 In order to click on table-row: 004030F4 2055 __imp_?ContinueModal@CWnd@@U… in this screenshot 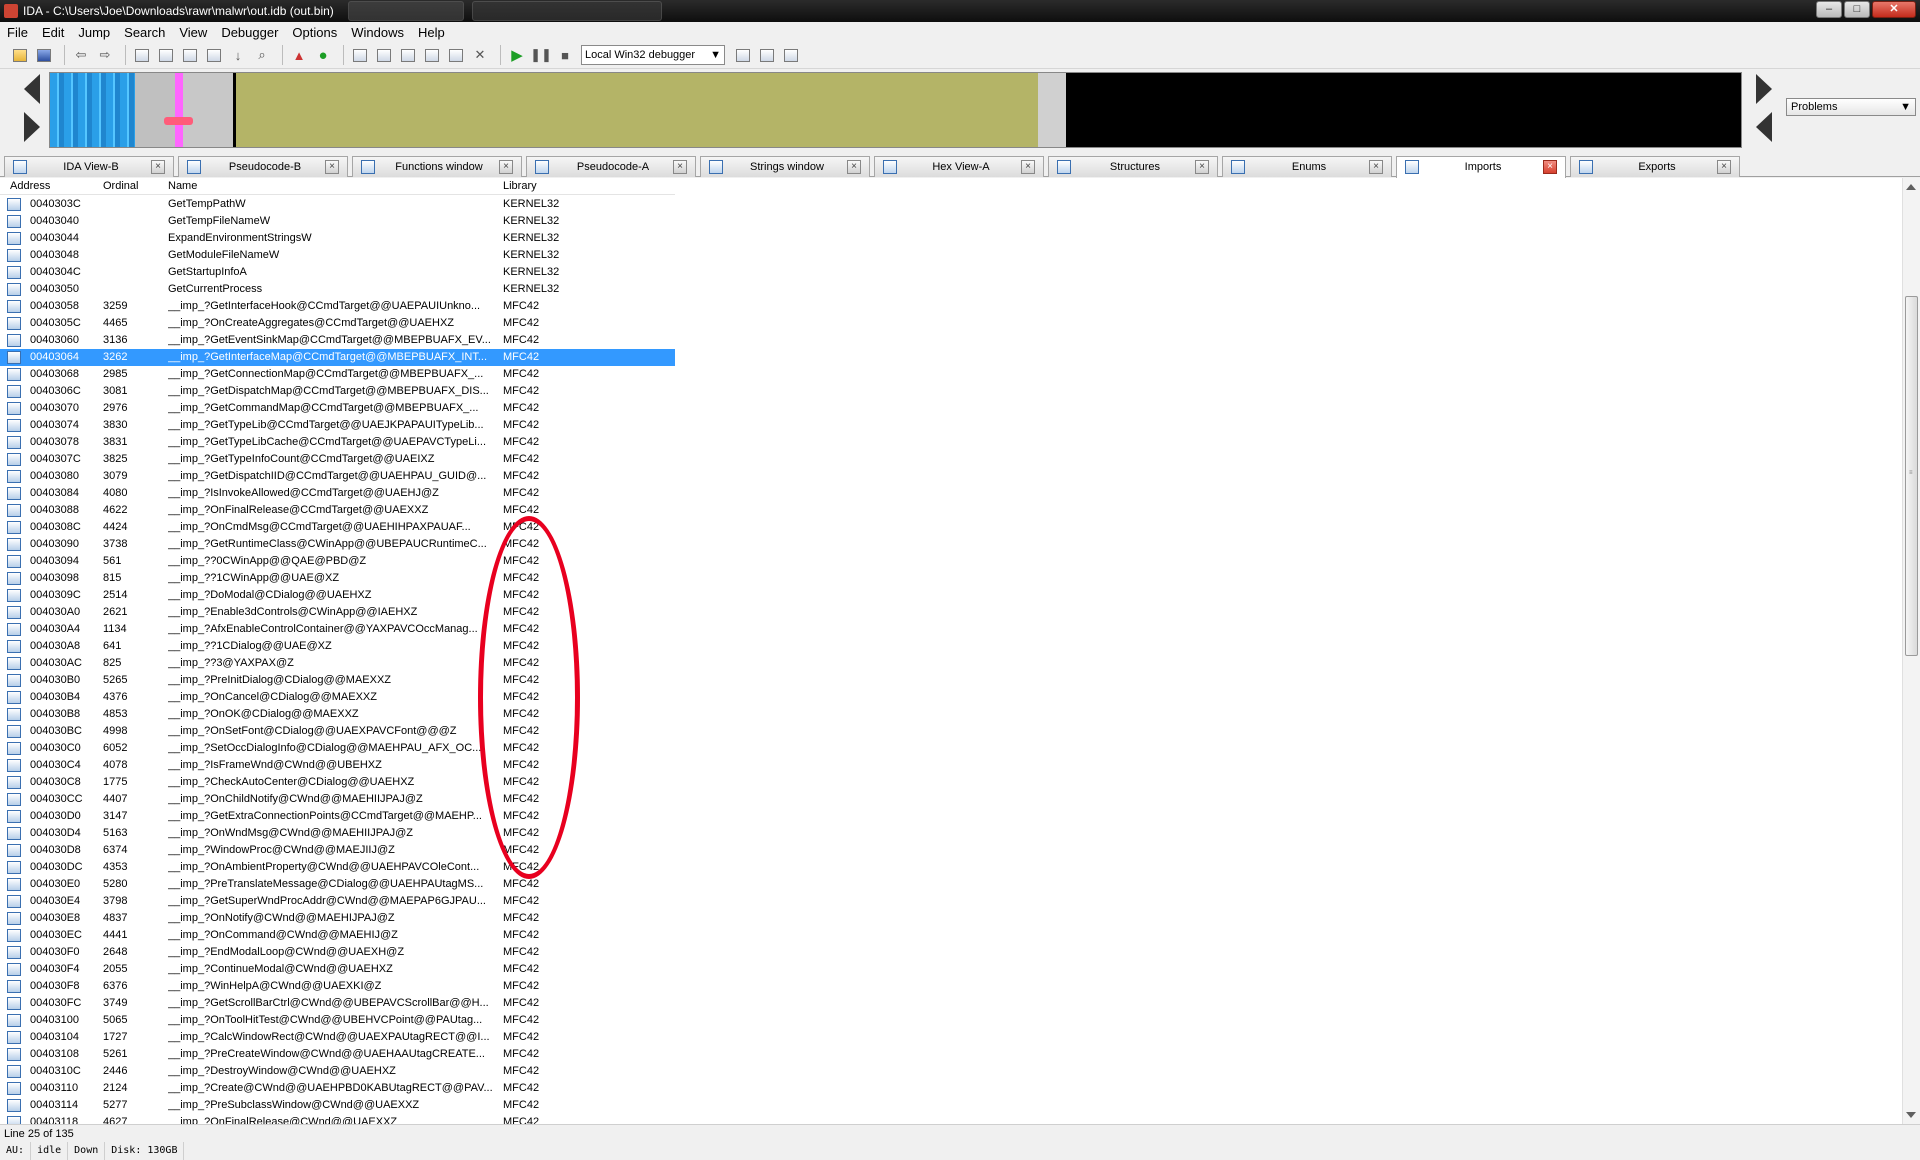, I will do `click(337, 969)`.